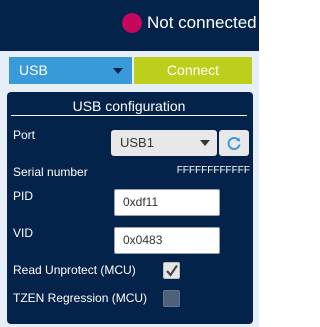 The width and height of the screenshot is (320, 327). Describe the element at coordinates (70, 70) in the screenshot. I see `interface-select: USB` at that location.